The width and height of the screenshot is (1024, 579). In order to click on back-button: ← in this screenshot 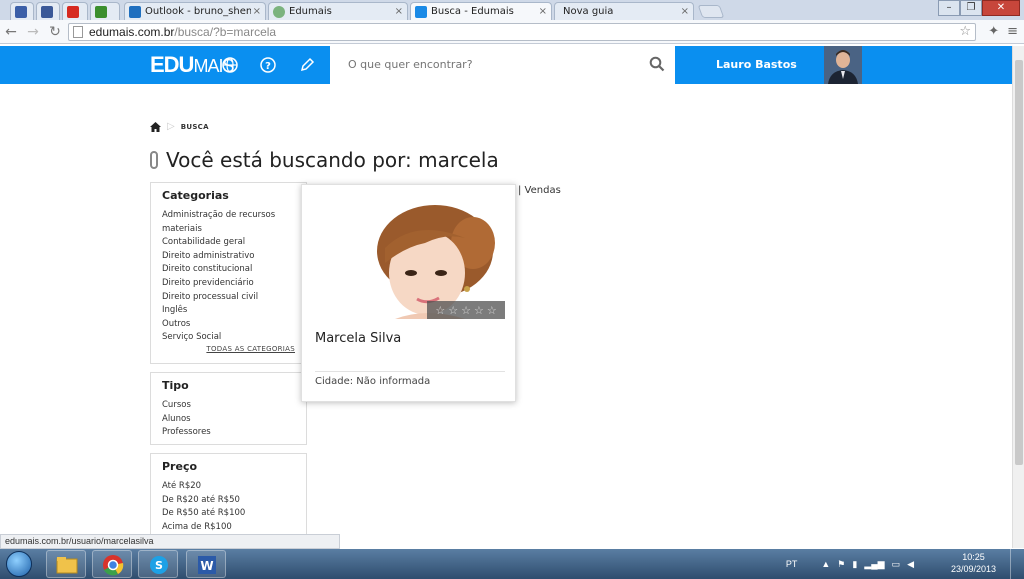, I will do `click(11, 32)`.